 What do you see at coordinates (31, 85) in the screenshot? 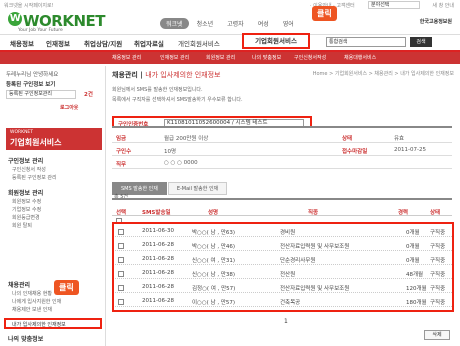
I see `login-title: 등록된 구인정보 보기` at bounding box center [31, 85].